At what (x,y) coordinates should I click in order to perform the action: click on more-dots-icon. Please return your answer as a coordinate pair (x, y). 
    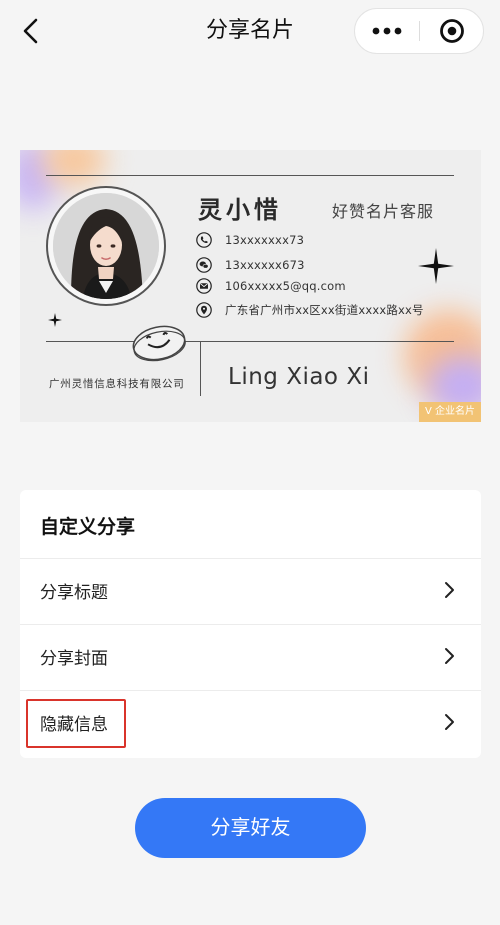
    Looking at the image, I should click on (387, 31).